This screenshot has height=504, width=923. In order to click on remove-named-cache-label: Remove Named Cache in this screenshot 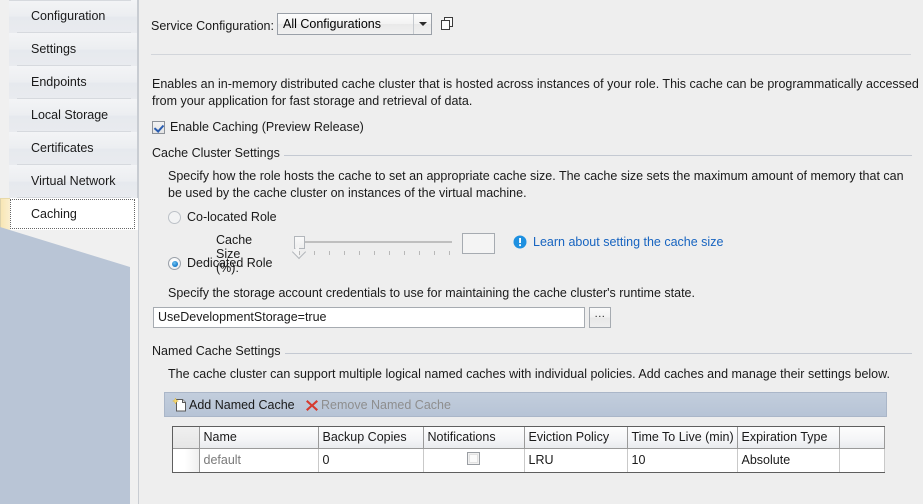, I will do `click(386, 405)`.